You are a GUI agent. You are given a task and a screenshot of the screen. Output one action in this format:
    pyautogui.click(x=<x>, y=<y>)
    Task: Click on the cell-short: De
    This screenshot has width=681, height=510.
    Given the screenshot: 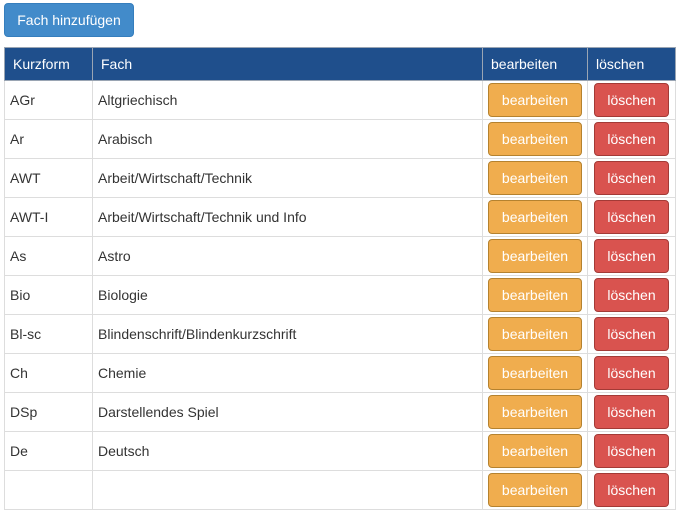 What is the action you would take?
    pyautogui.click(x=48, y=451)
    